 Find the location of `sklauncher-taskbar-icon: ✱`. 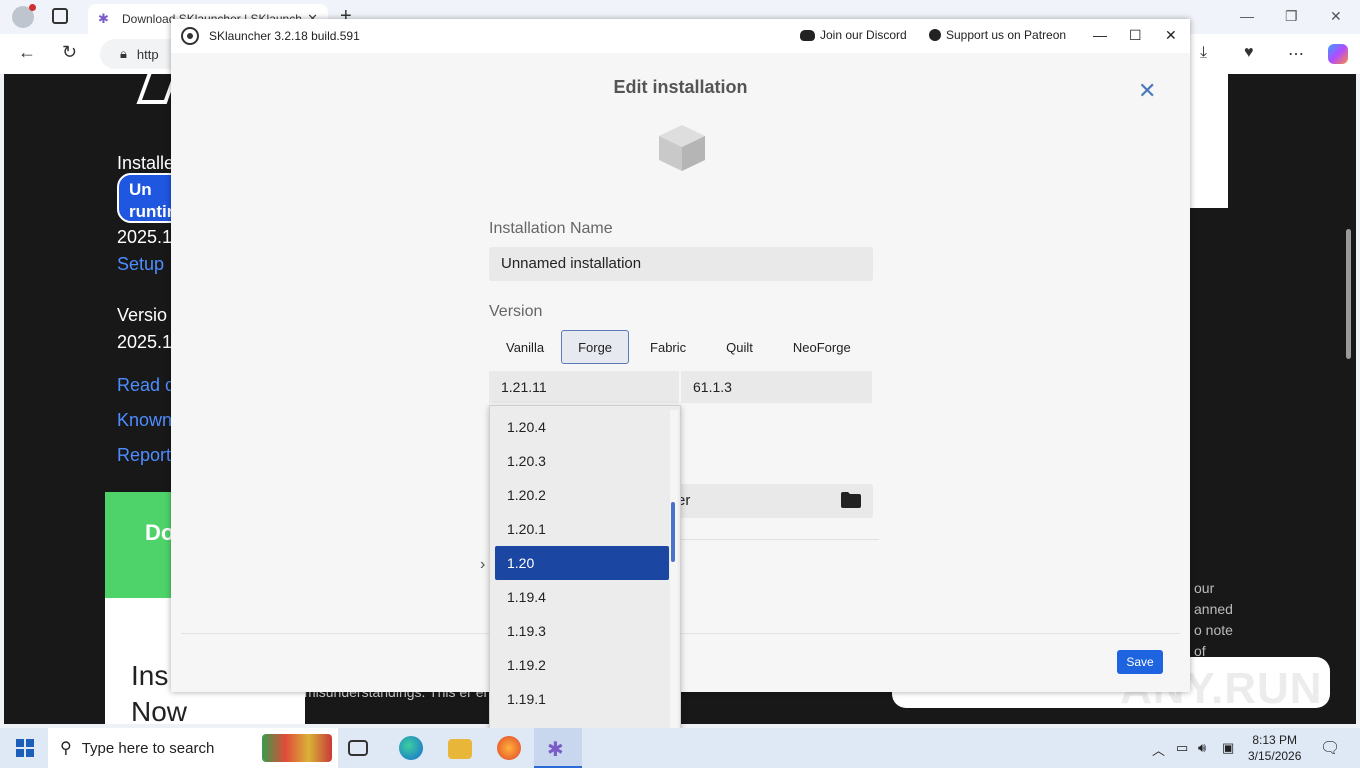

sklauncher-taskbar-icon: ✱ is located at coordinates (555, 750).